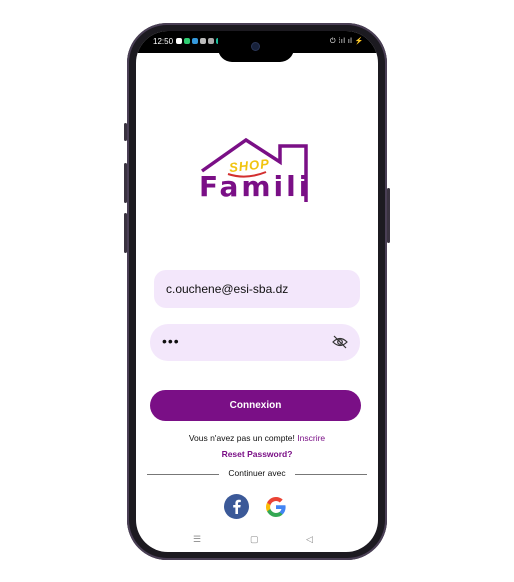 This screenshot has height=582, width=514. I want to click on google-icon, so click(276, 507).